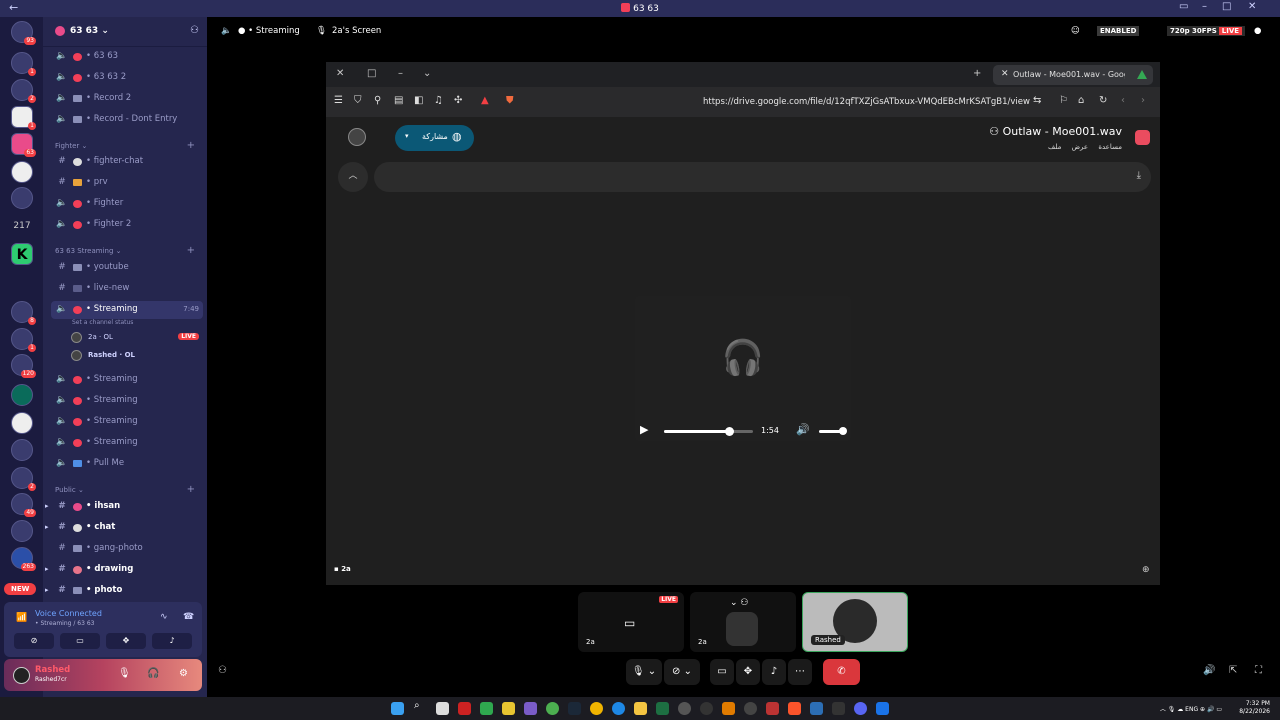  I want to click on server-icon: 8, so click(23, 313).